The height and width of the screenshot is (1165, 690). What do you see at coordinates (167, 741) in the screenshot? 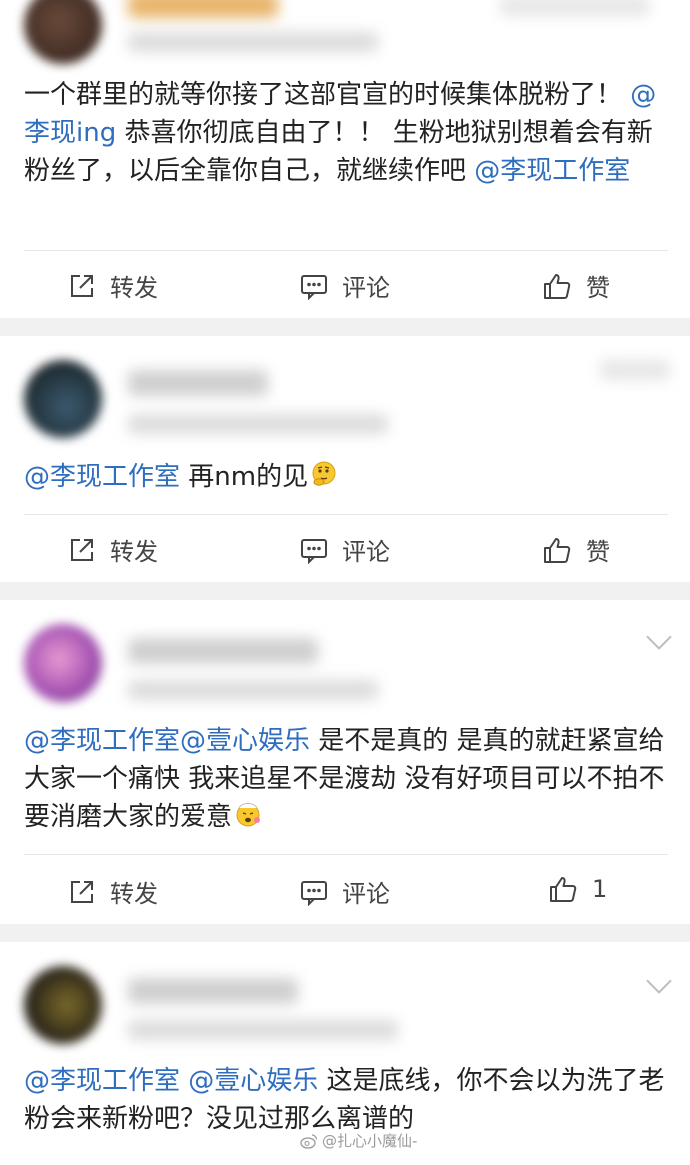
I see `mention-link: @李现工作室@壹心娱乐` at bounding box center [167, 741].